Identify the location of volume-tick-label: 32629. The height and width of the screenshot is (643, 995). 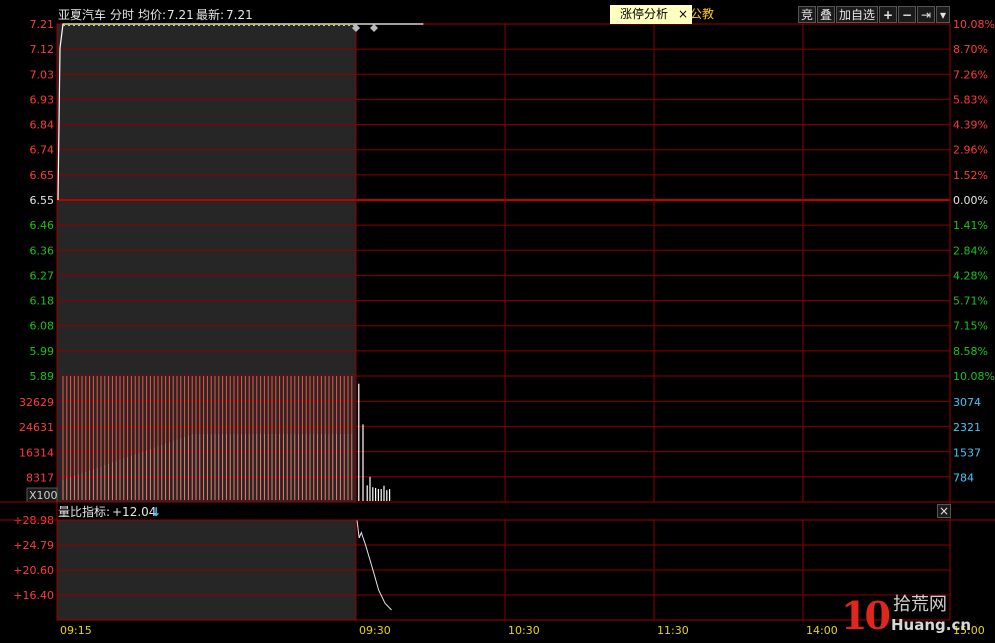
(36, 402).